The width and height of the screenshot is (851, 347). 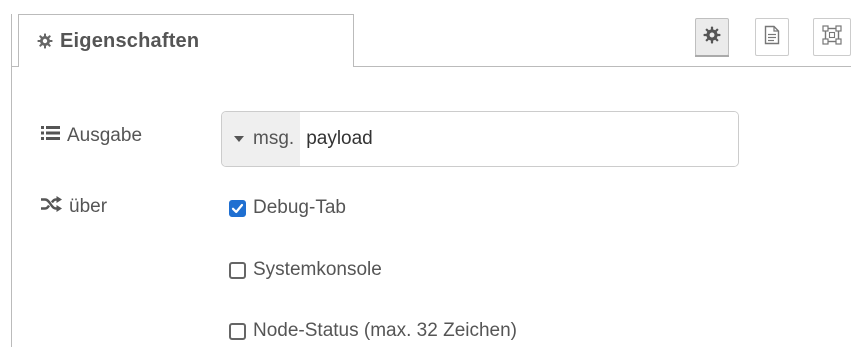 I want to click on check-icon, so click(x=237, y=208).